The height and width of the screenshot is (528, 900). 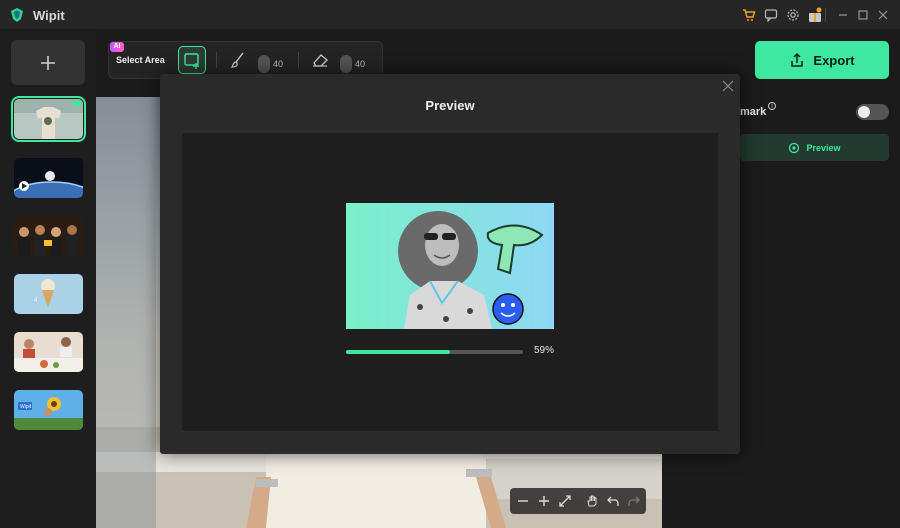 I want to click on eraser-size-slider, so click(x=346, y=64).